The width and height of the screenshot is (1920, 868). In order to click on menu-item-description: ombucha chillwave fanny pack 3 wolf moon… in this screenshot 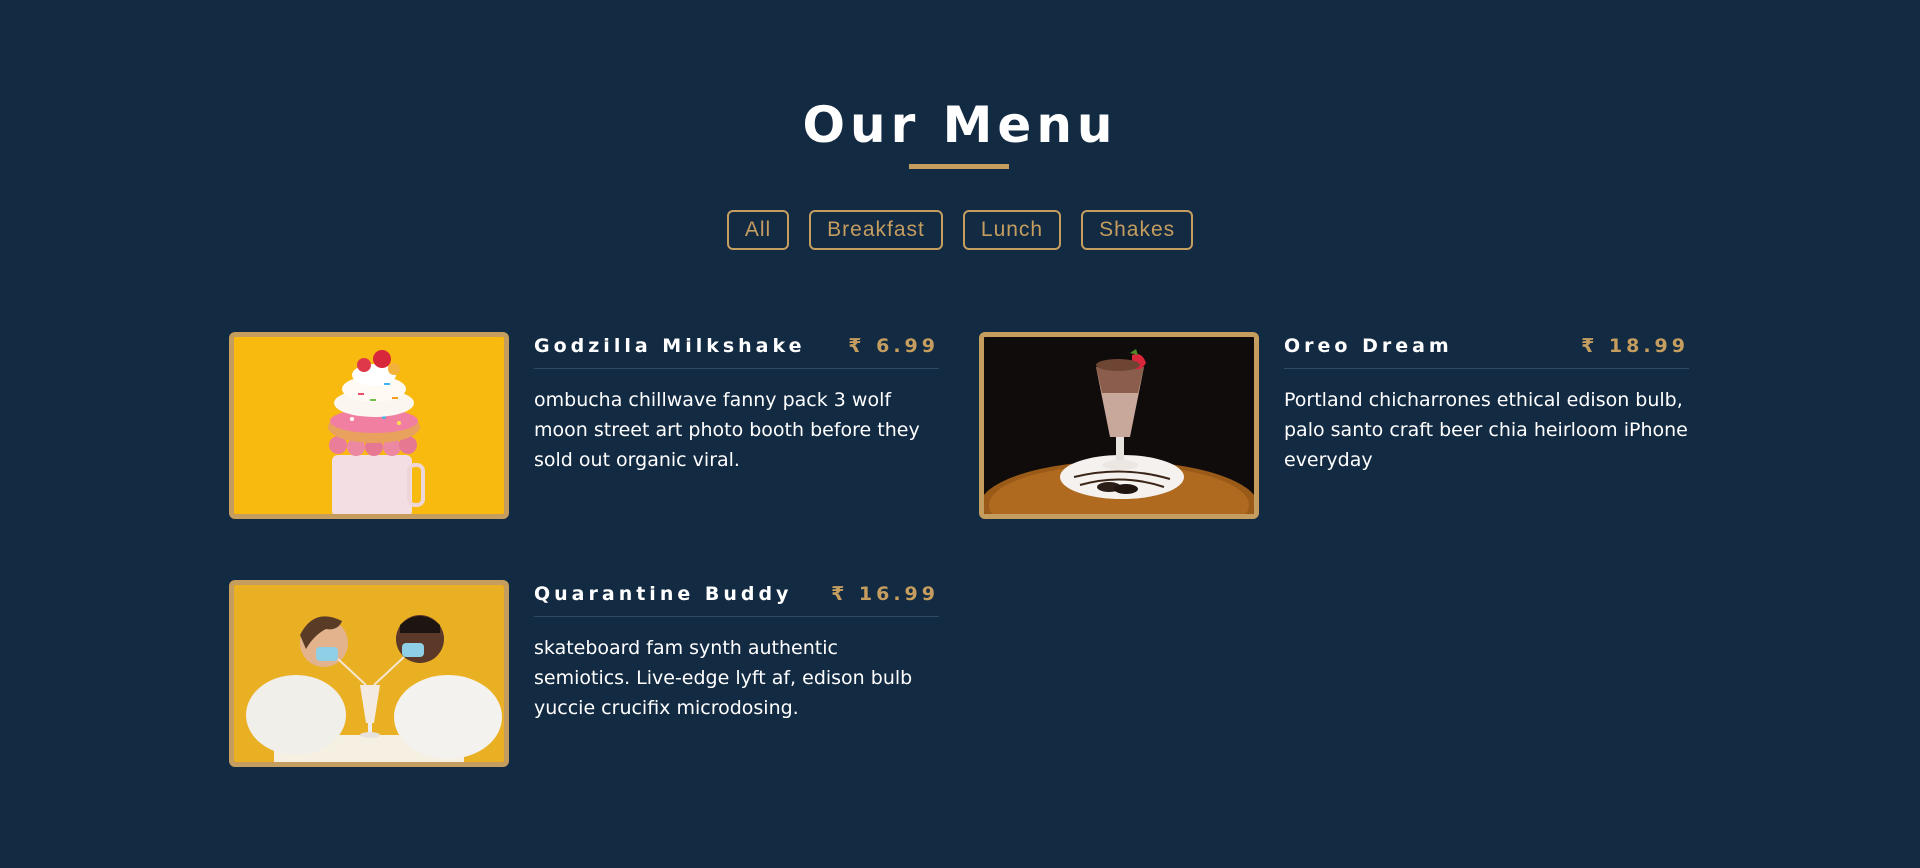, I will do `click(727, 430)`.